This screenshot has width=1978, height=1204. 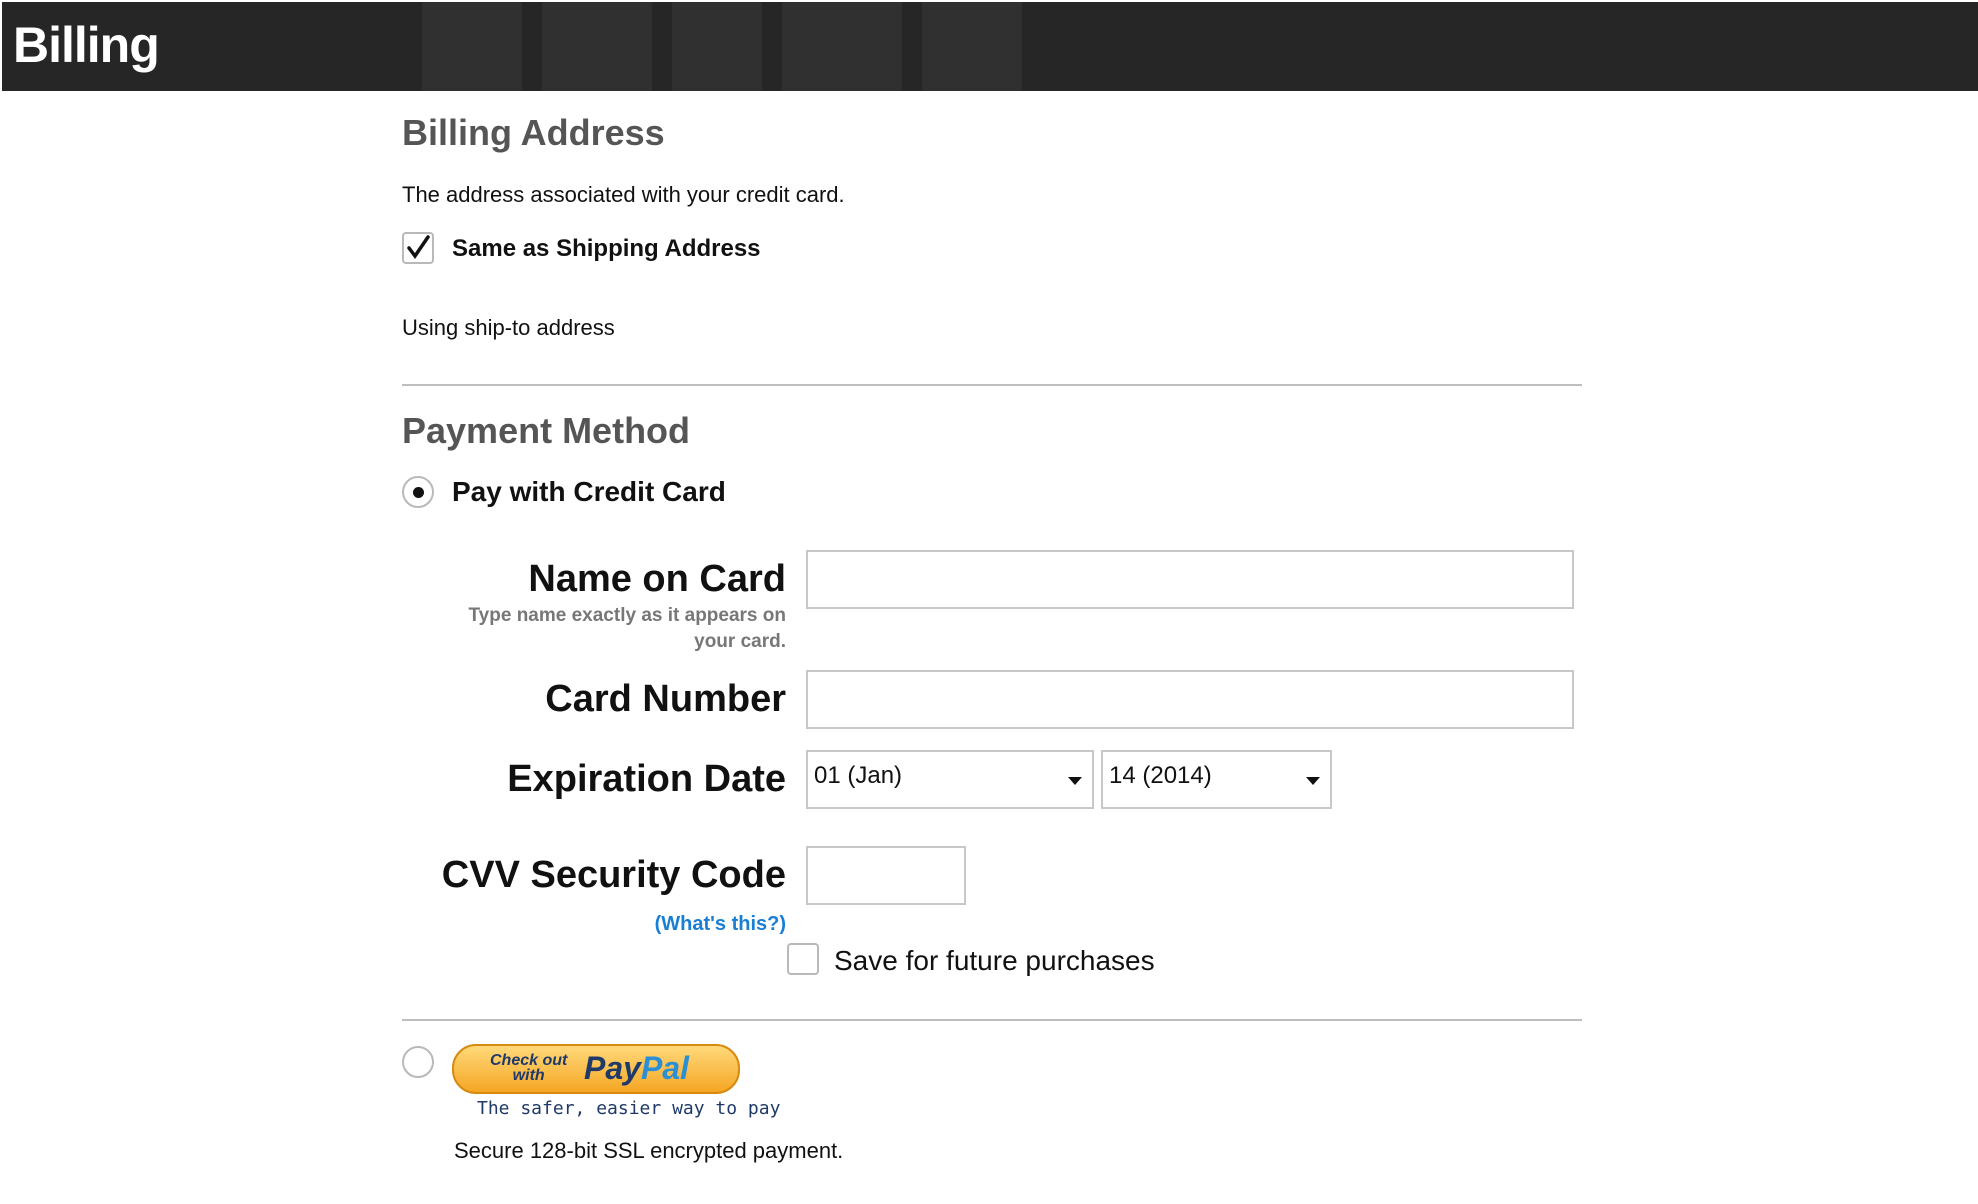 What do you see at coordinates (886, 875) in the screenshot?
I see `cvv-field` at bounding box center [886, 875].